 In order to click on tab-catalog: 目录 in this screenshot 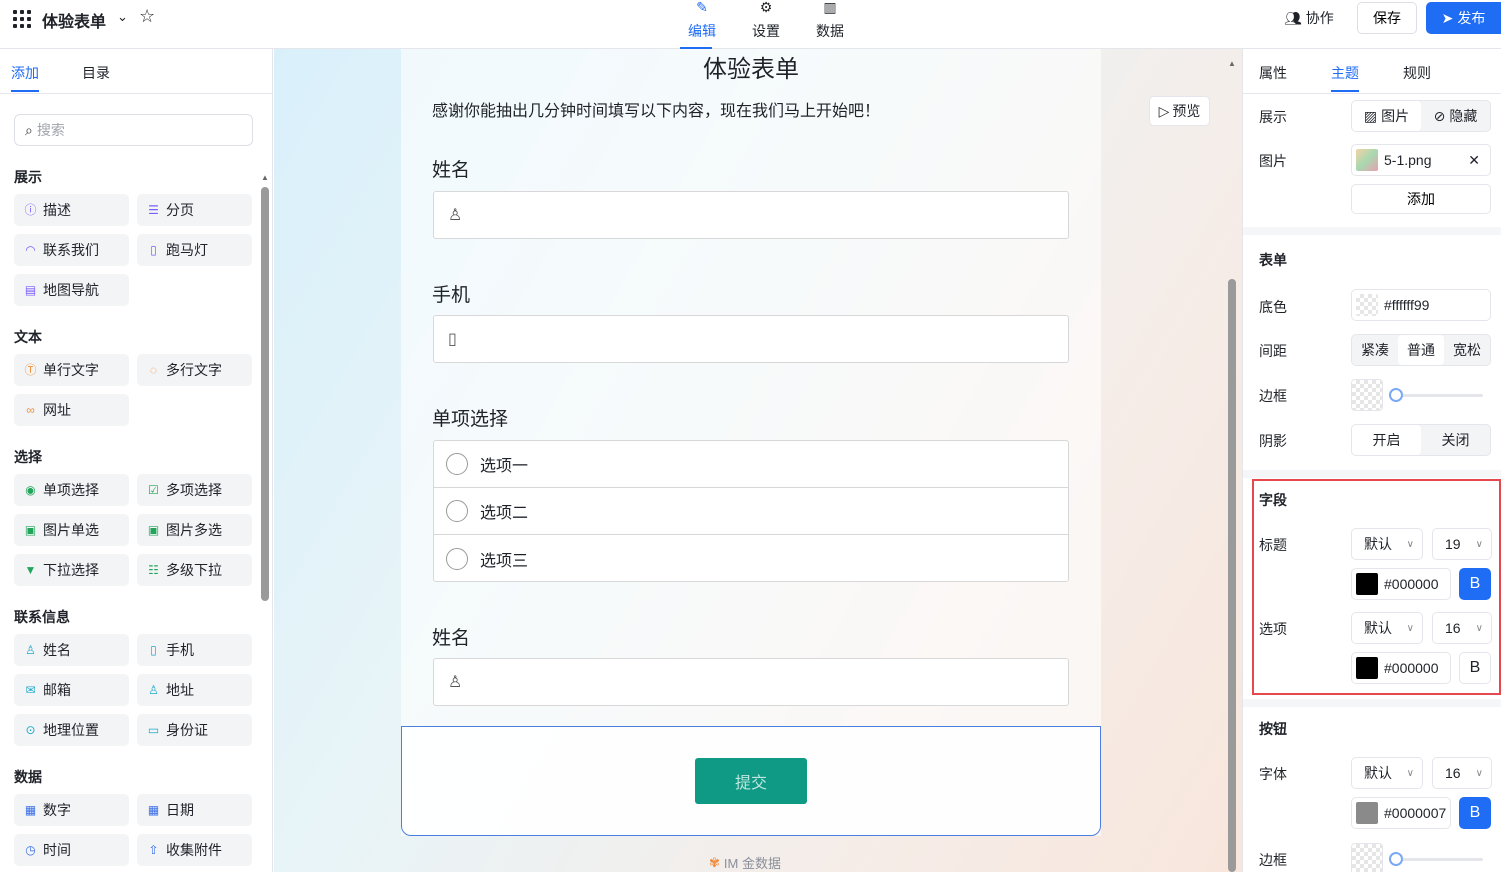, I will do `click(96, 73)`.